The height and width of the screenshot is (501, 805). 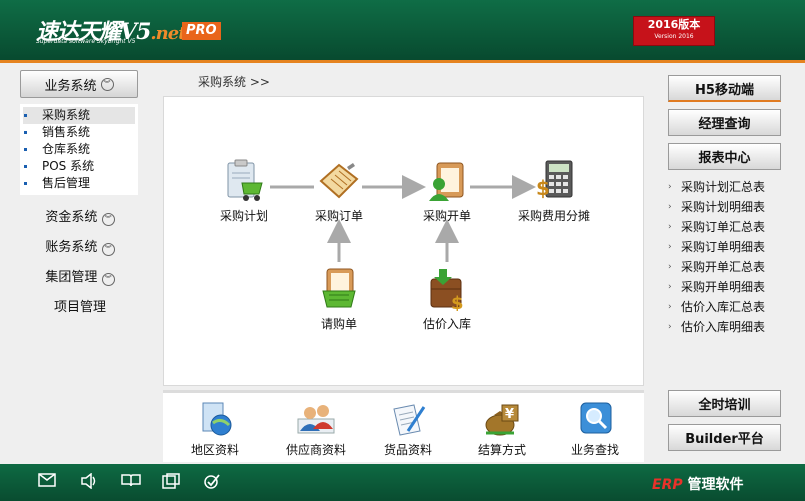 I want to click on manager-query-button: 经理查询, so click(x=724, y=122).